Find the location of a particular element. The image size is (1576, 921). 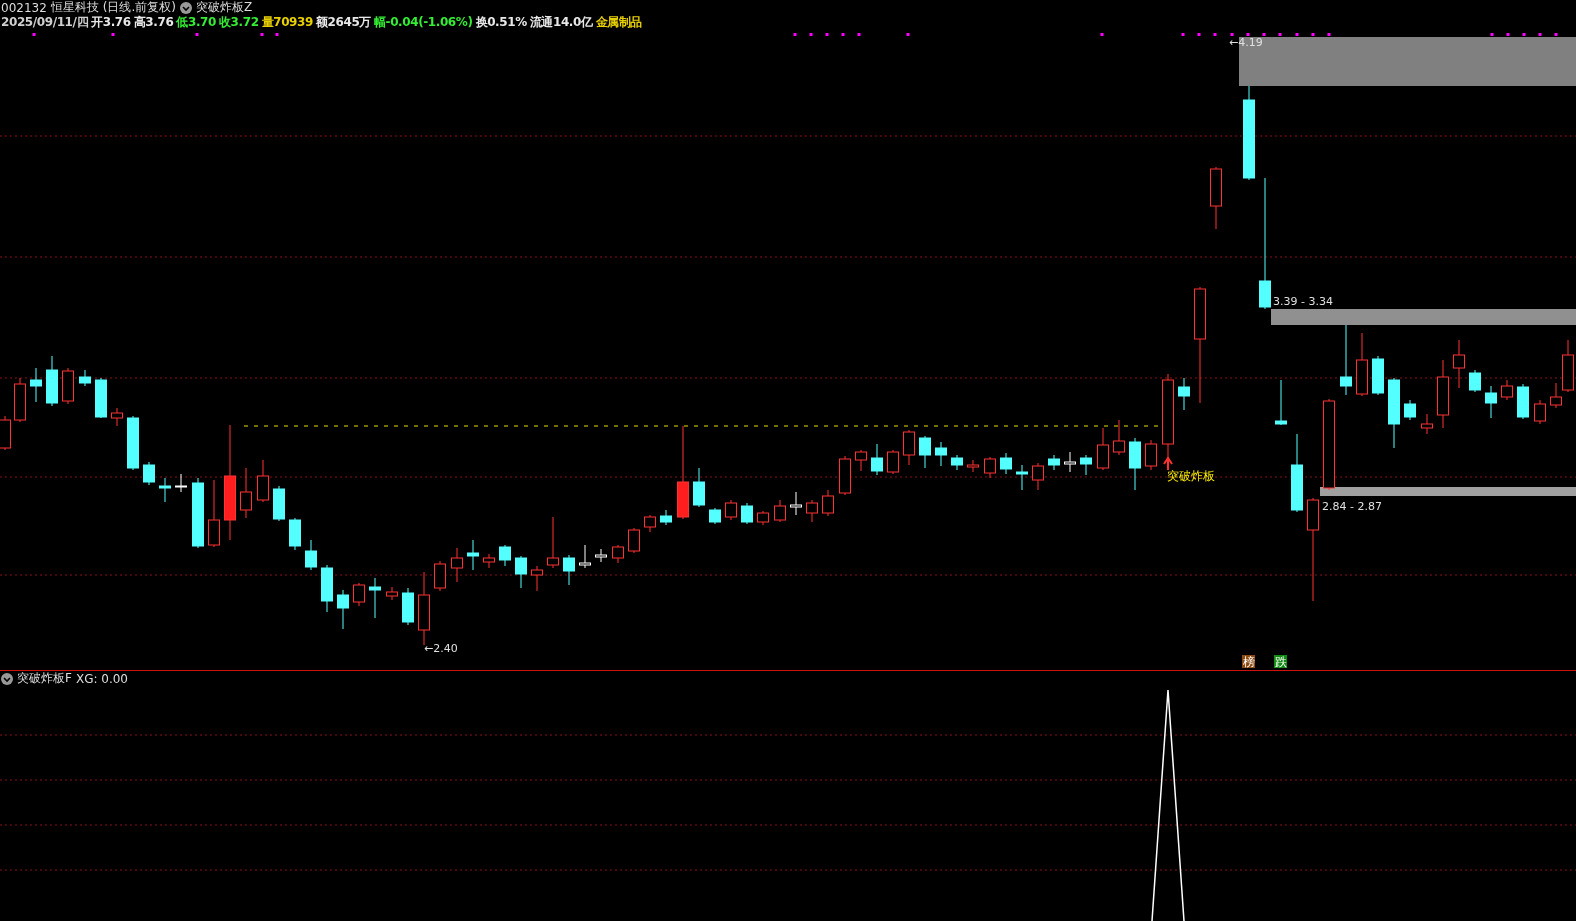

quote-item: 流通14.0亿 is located at coordinates (561, 22).